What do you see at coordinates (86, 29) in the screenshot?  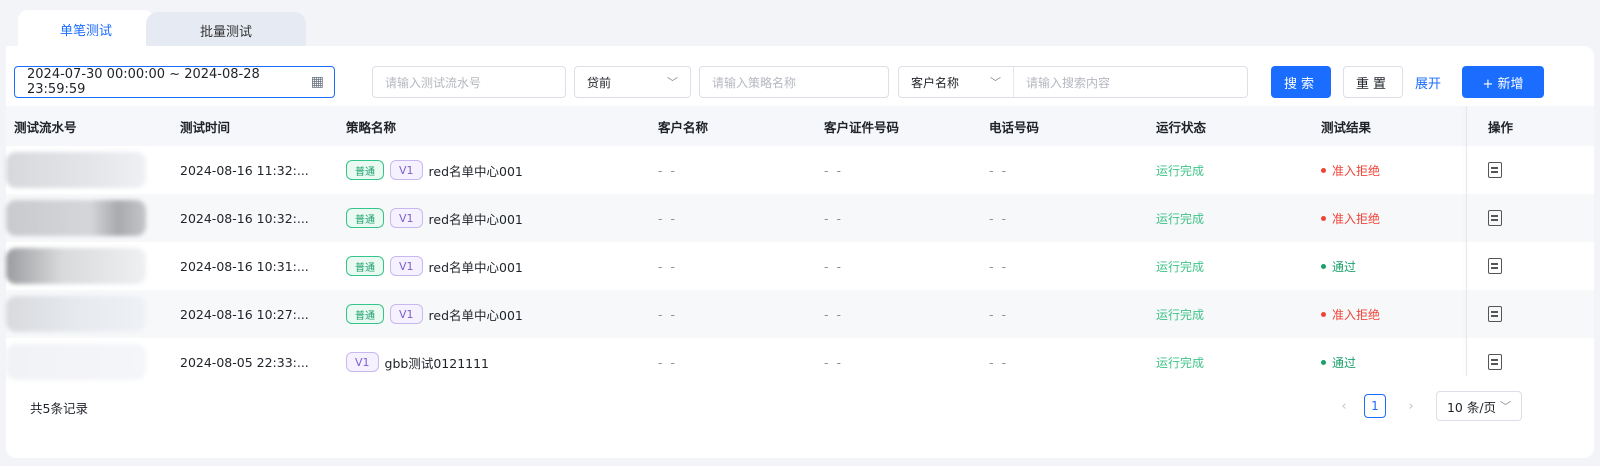 I see `tab-single-test: 单笔测试` at bounding box center [86, 29].